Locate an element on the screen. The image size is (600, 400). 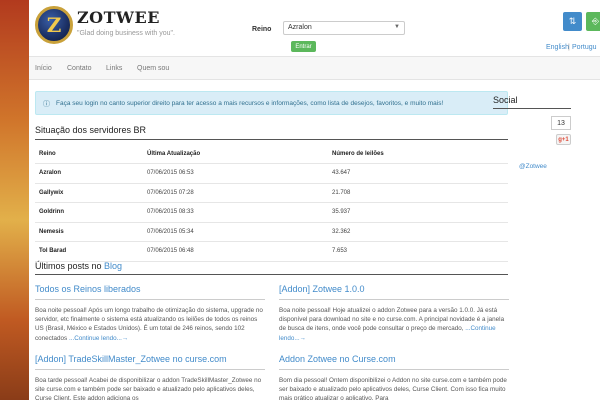
blog-link: Blog is located at coordinates (113, 266).